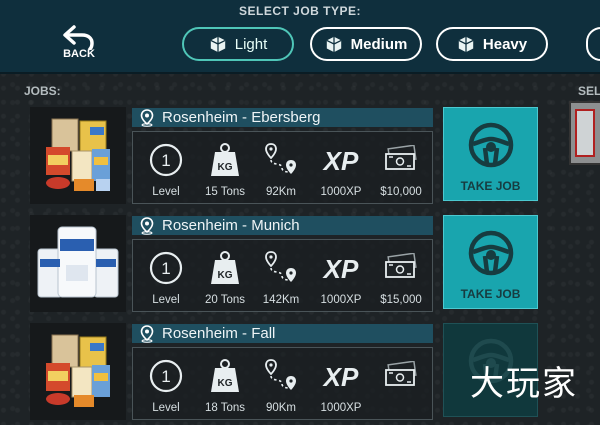 The image size is (600, 425). Describe the element at coordinates (401, 192) in the screenshot. I see `pay-value: $10,000` at that location.